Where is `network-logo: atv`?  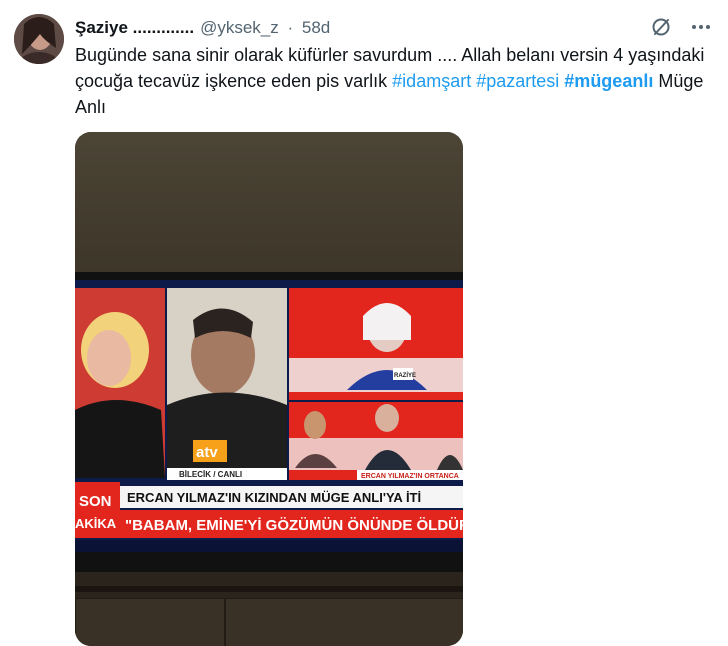 network-logo: atv is located at coordinates (207, 452).